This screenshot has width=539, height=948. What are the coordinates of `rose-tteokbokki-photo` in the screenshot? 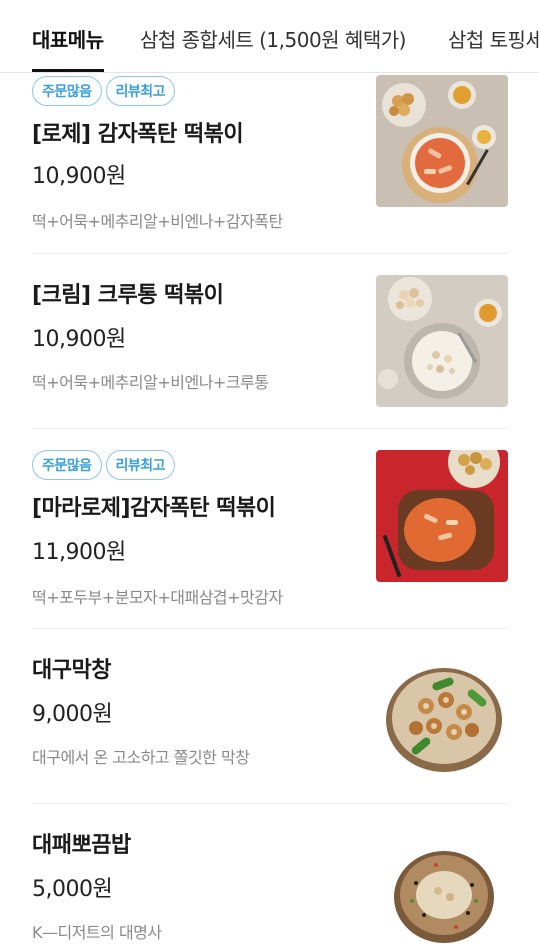 It's located at (442, 141).